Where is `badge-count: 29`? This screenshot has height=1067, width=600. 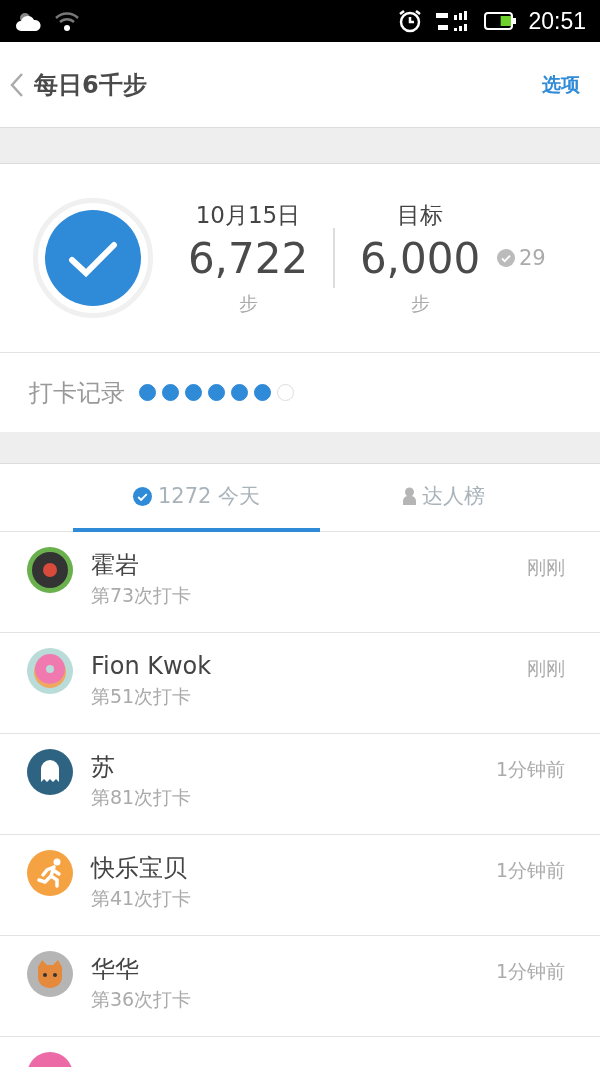 badge-count: 29 is located at coordinates (532, 258).